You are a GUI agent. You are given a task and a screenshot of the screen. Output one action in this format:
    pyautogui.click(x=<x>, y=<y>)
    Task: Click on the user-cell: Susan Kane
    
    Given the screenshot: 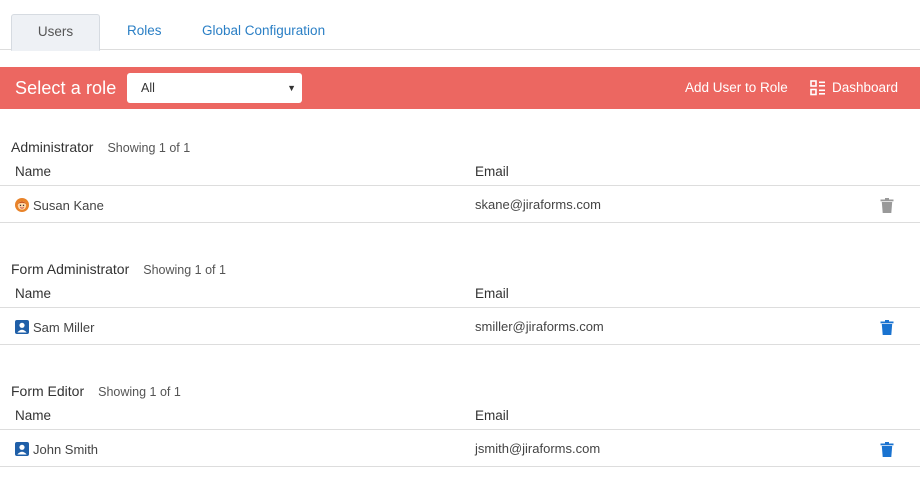 What is the action you would take?
    pyautogui.click(x=59, y=205)
    